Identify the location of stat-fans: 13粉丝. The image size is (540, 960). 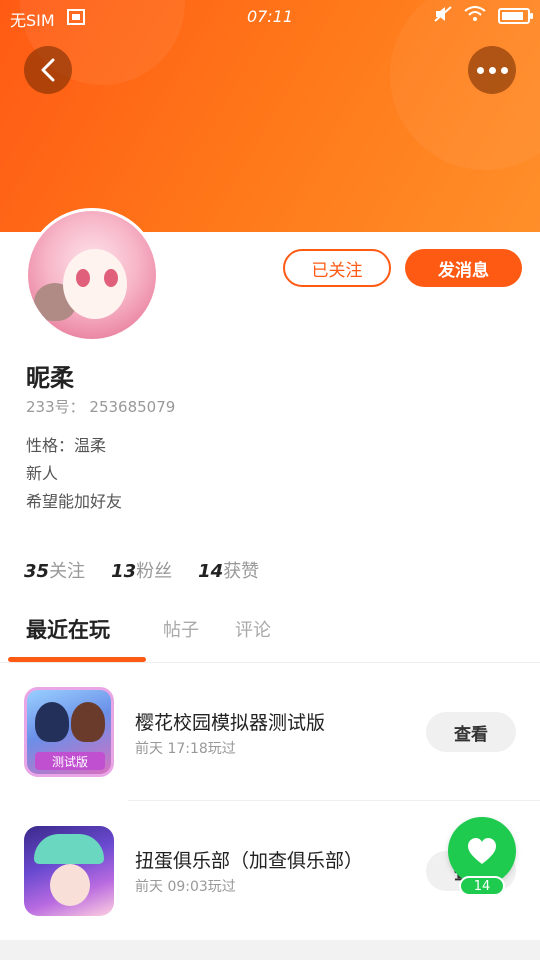
(141, 570).